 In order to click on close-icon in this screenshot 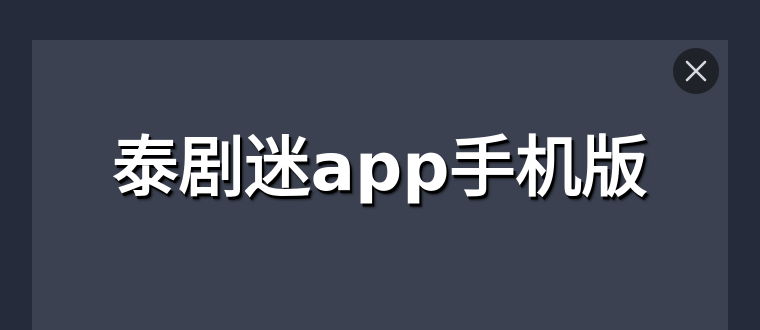, I will do `click(696, 71)`.